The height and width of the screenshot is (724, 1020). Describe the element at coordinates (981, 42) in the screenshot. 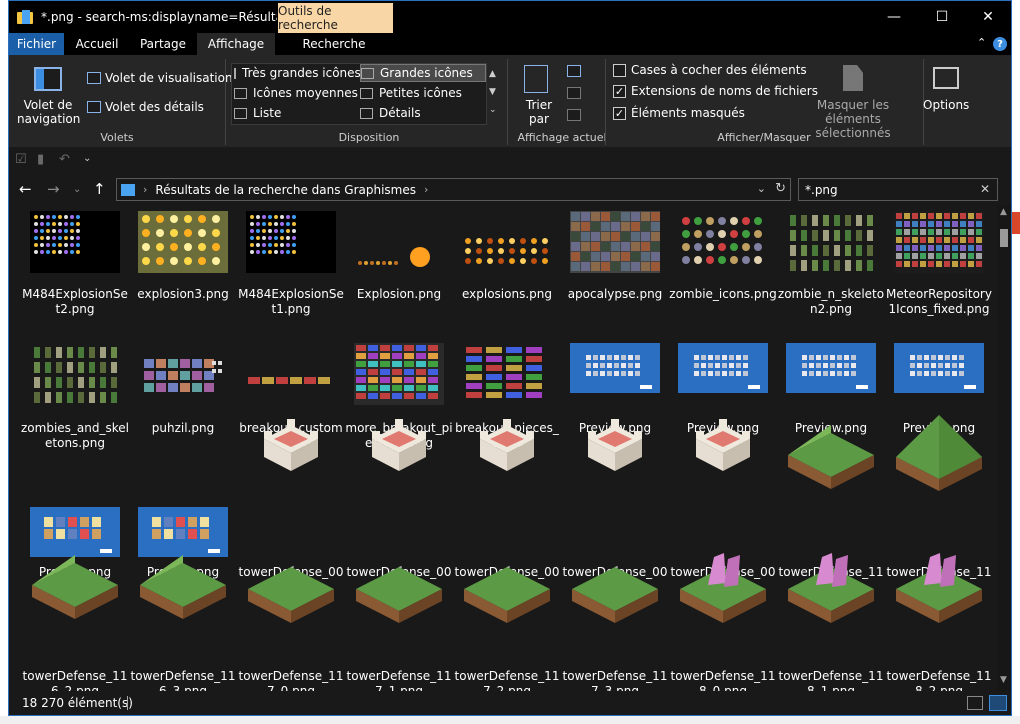

I see `collapse-ribbon-icon: ⌃` at that location.